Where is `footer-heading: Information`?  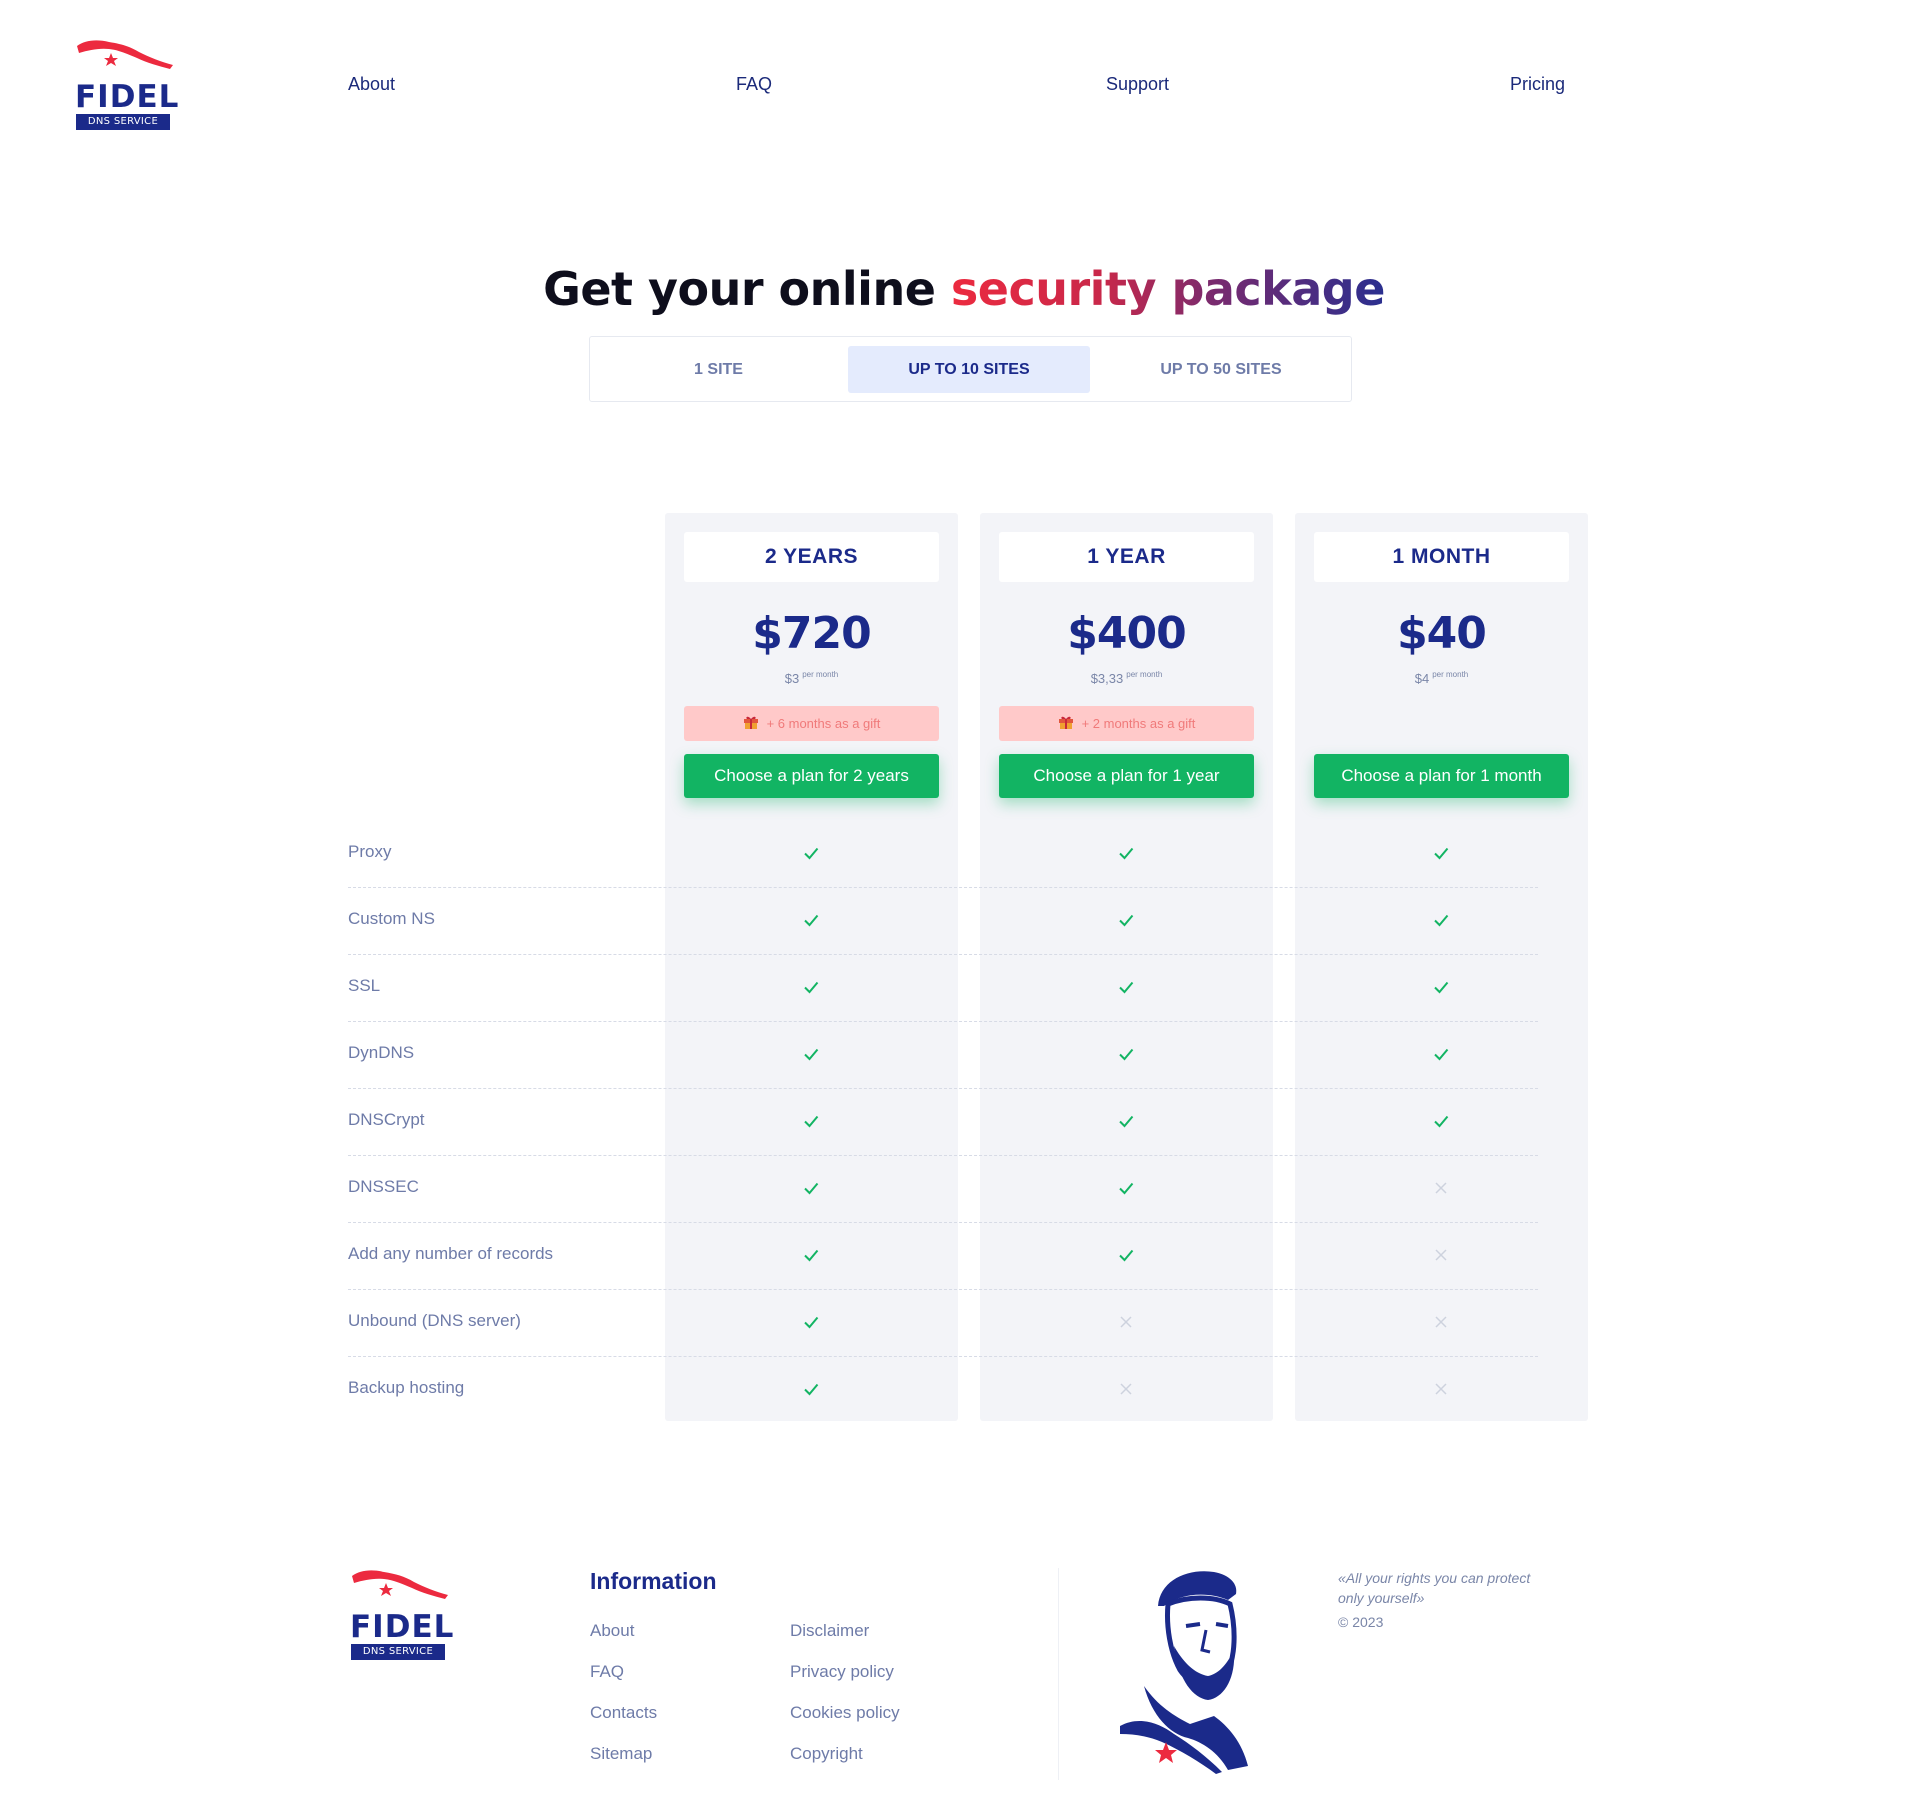
footer-heading: Information is located at coordinates (653, 1581).